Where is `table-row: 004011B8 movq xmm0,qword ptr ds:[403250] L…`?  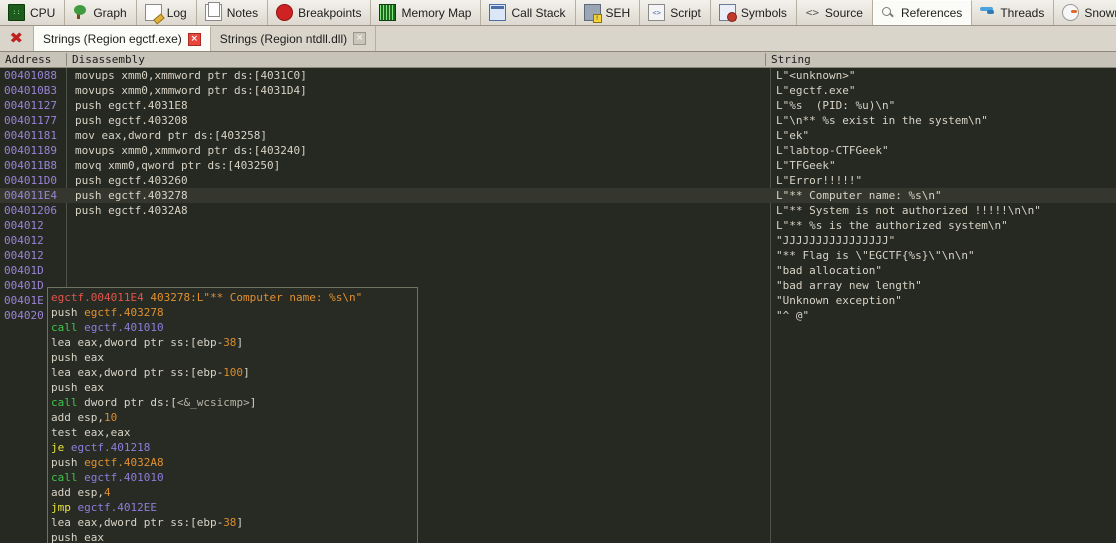
table-row: 004011B8 movq xmm0,qword ptr ds:[403250] L… is located at coordinates (558, 165).